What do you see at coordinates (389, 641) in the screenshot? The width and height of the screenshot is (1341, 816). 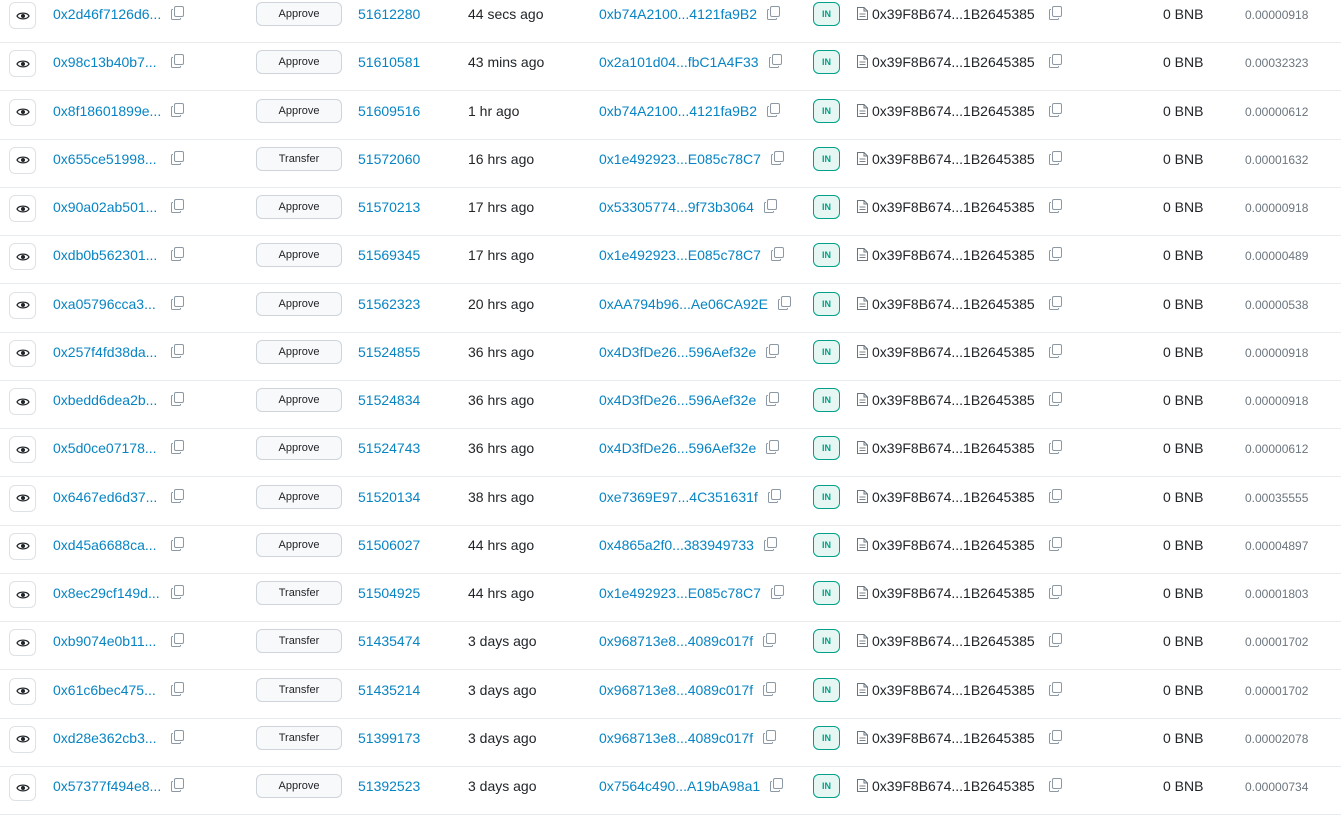 I see `block-link: 51435474` at bounding box center [389, 641].